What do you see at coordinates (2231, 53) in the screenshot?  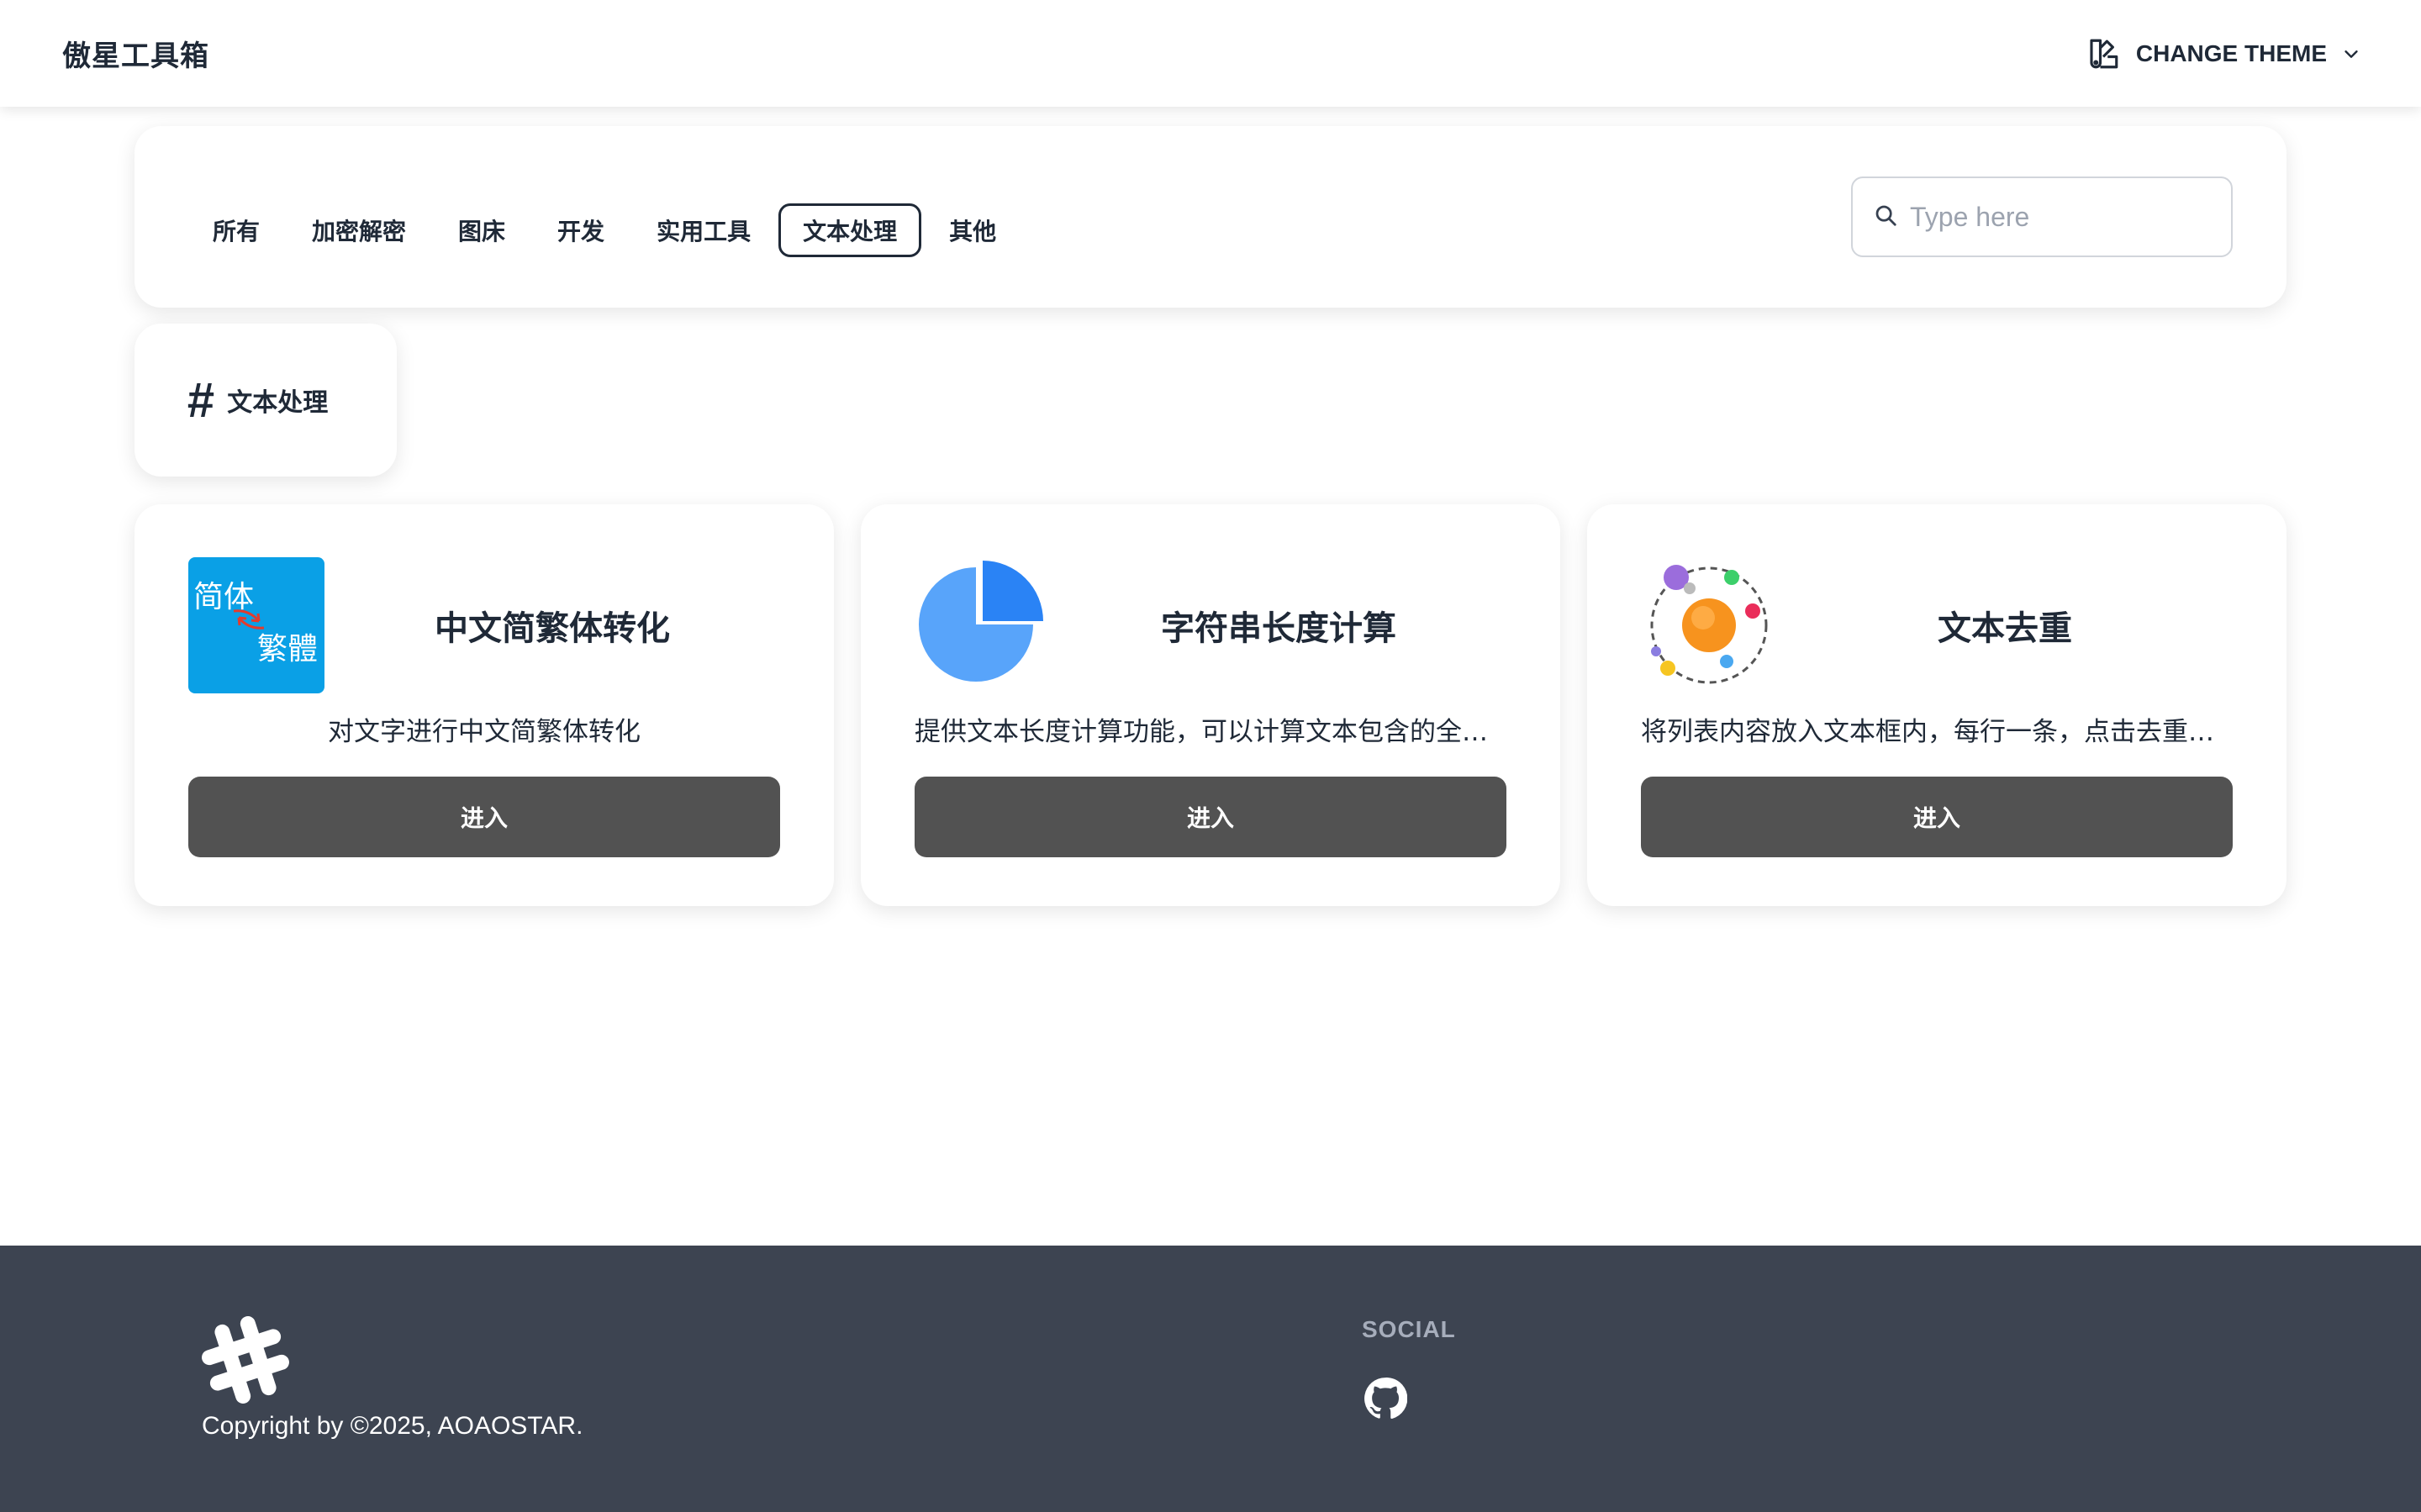 I see `change-theme-label: CHANGE THEME` at bounding box center [2231, 53].